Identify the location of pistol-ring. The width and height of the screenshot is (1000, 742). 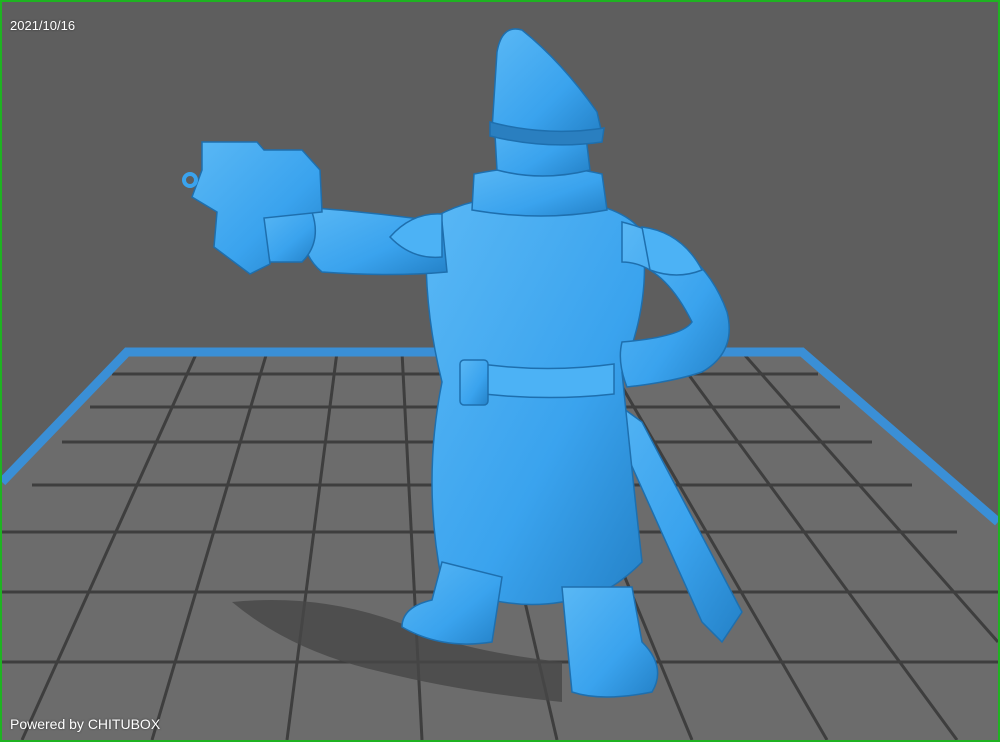
(190, 180).